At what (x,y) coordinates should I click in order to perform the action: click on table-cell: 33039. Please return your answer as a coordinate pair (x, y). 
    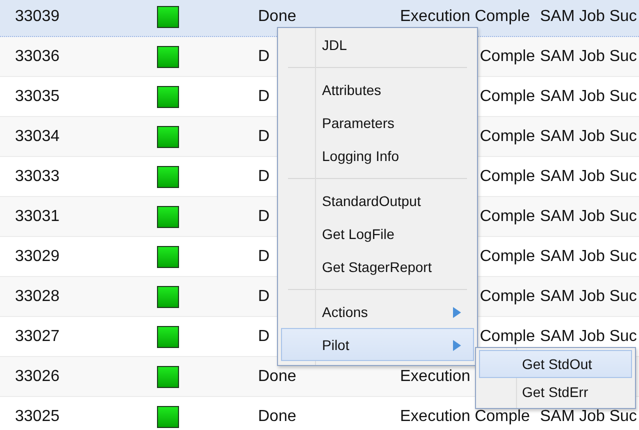
    Looking at the image, I should click on (37, 17).